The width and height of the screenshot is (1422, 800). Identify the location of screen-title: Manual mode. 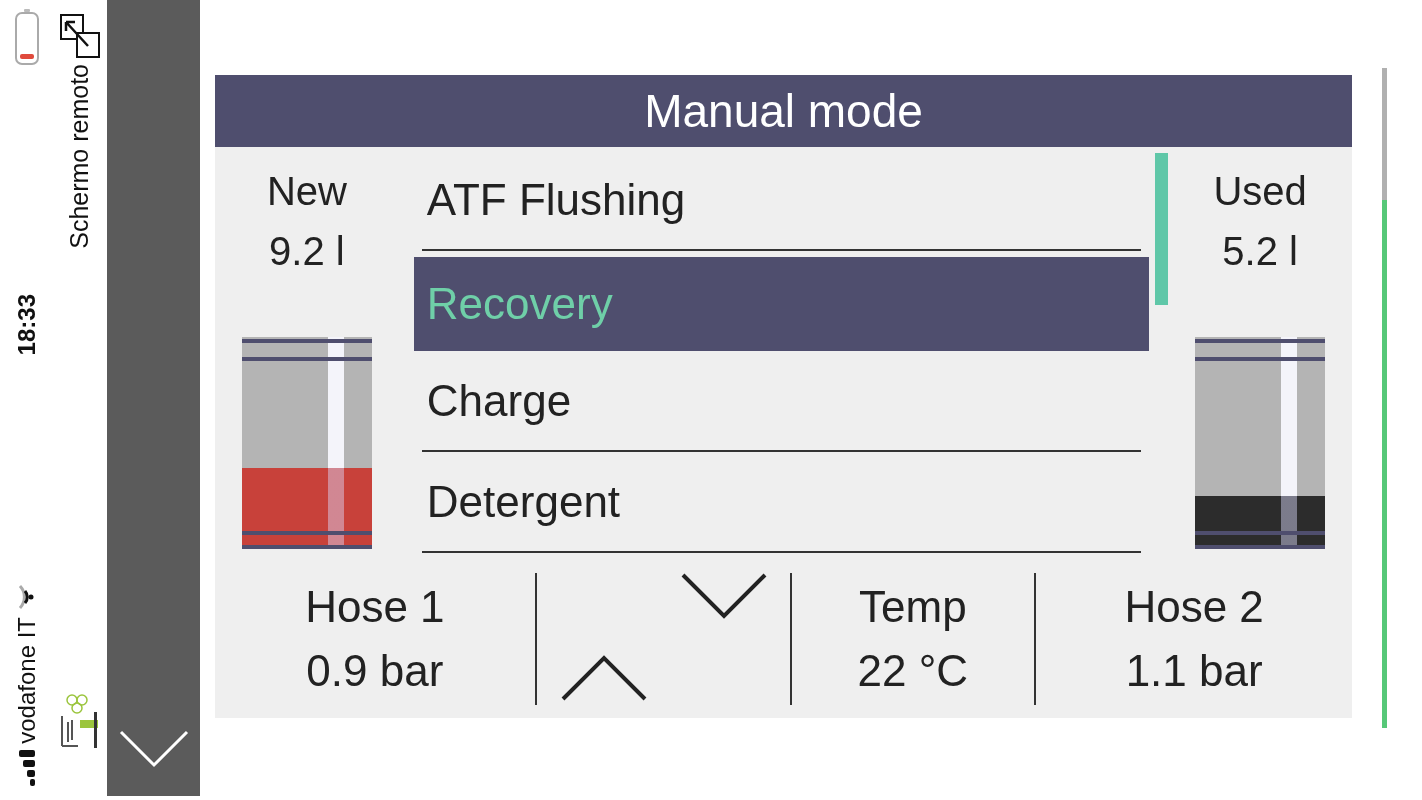
(783, 111).